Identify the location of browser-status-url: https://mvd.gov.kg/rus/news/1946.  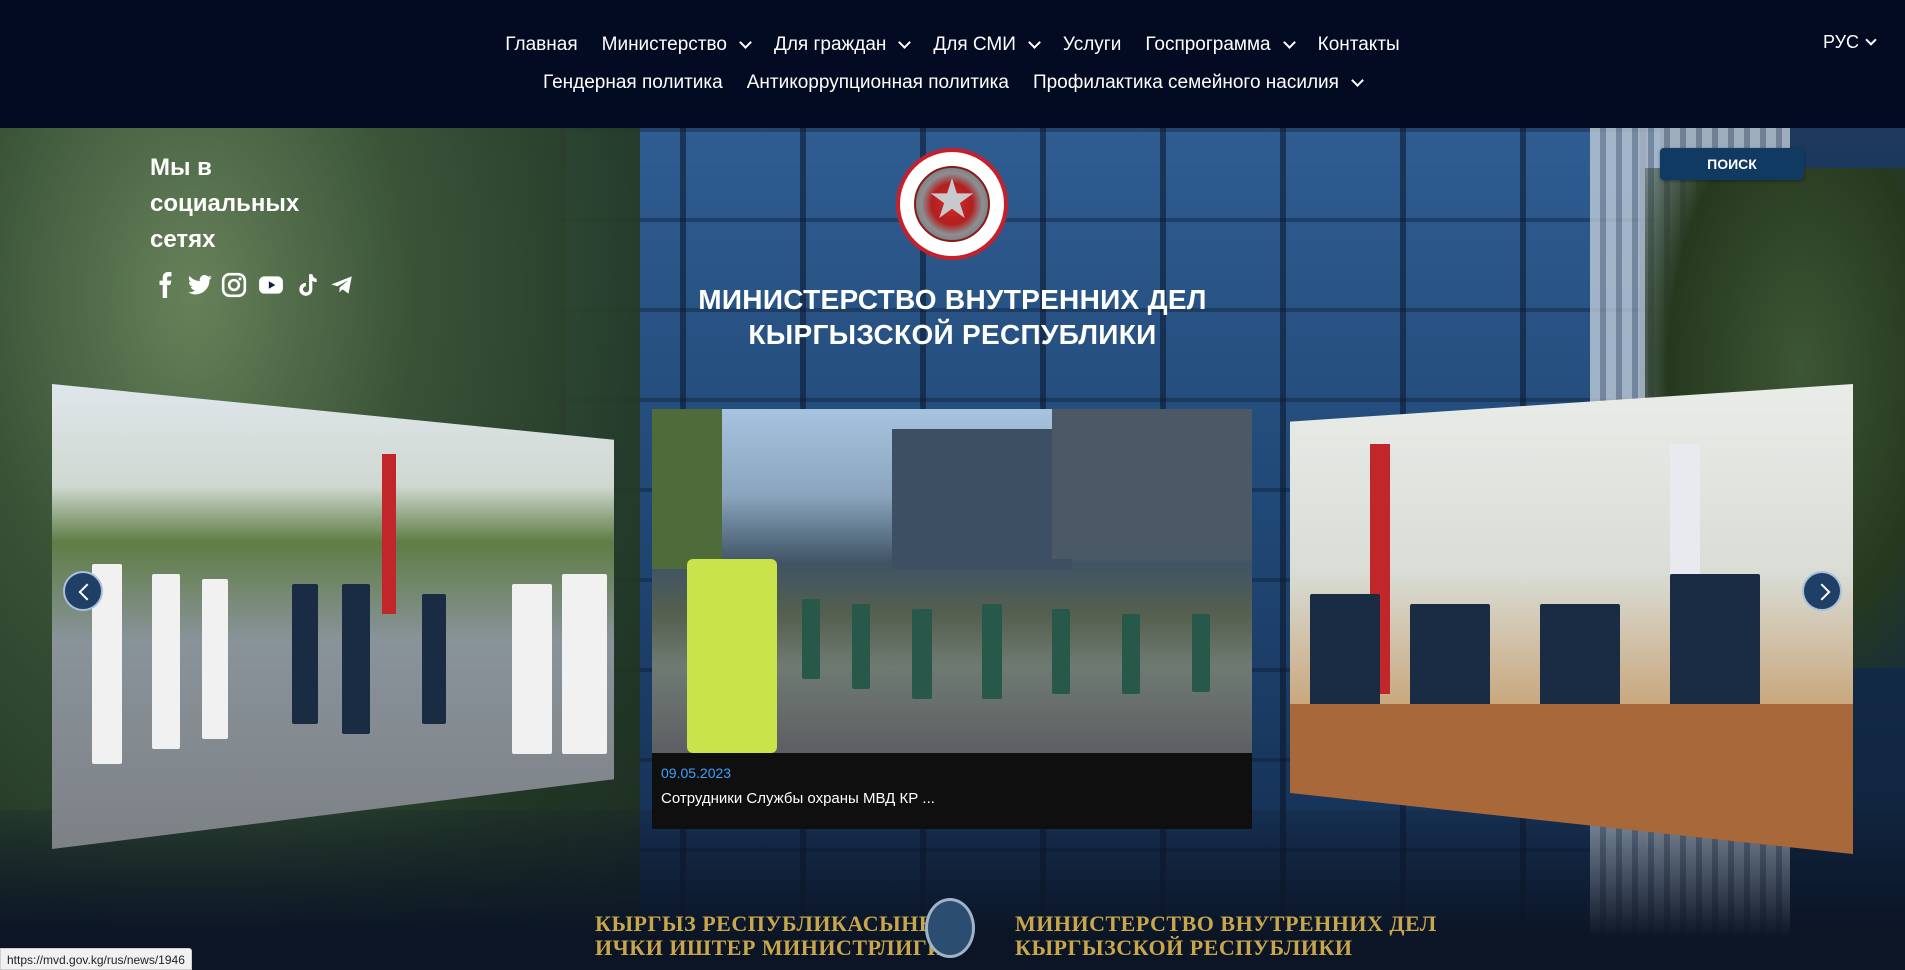
(96, 959).